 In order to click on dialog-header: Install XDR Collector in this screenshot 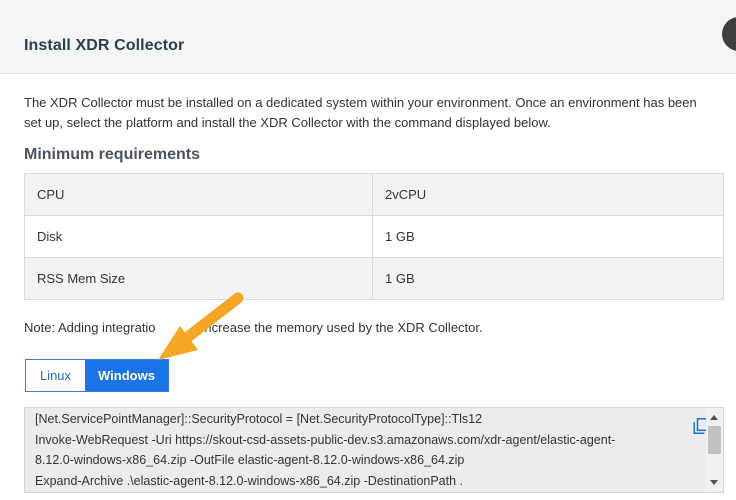, I will do `click(368, 37)`.